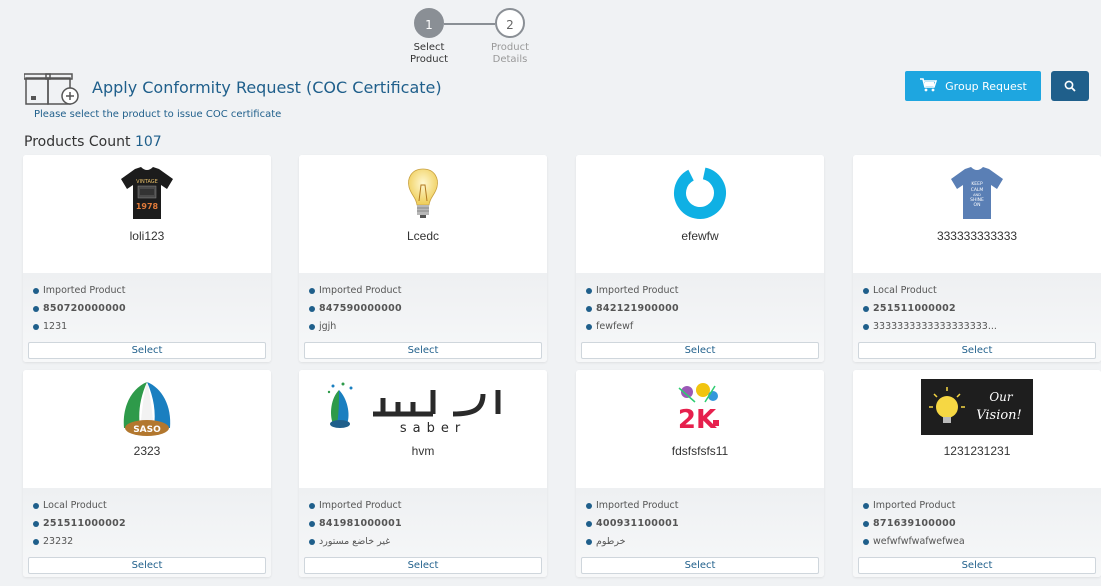  I want to click on step-2-label-line1: Product, so click(510, 47).